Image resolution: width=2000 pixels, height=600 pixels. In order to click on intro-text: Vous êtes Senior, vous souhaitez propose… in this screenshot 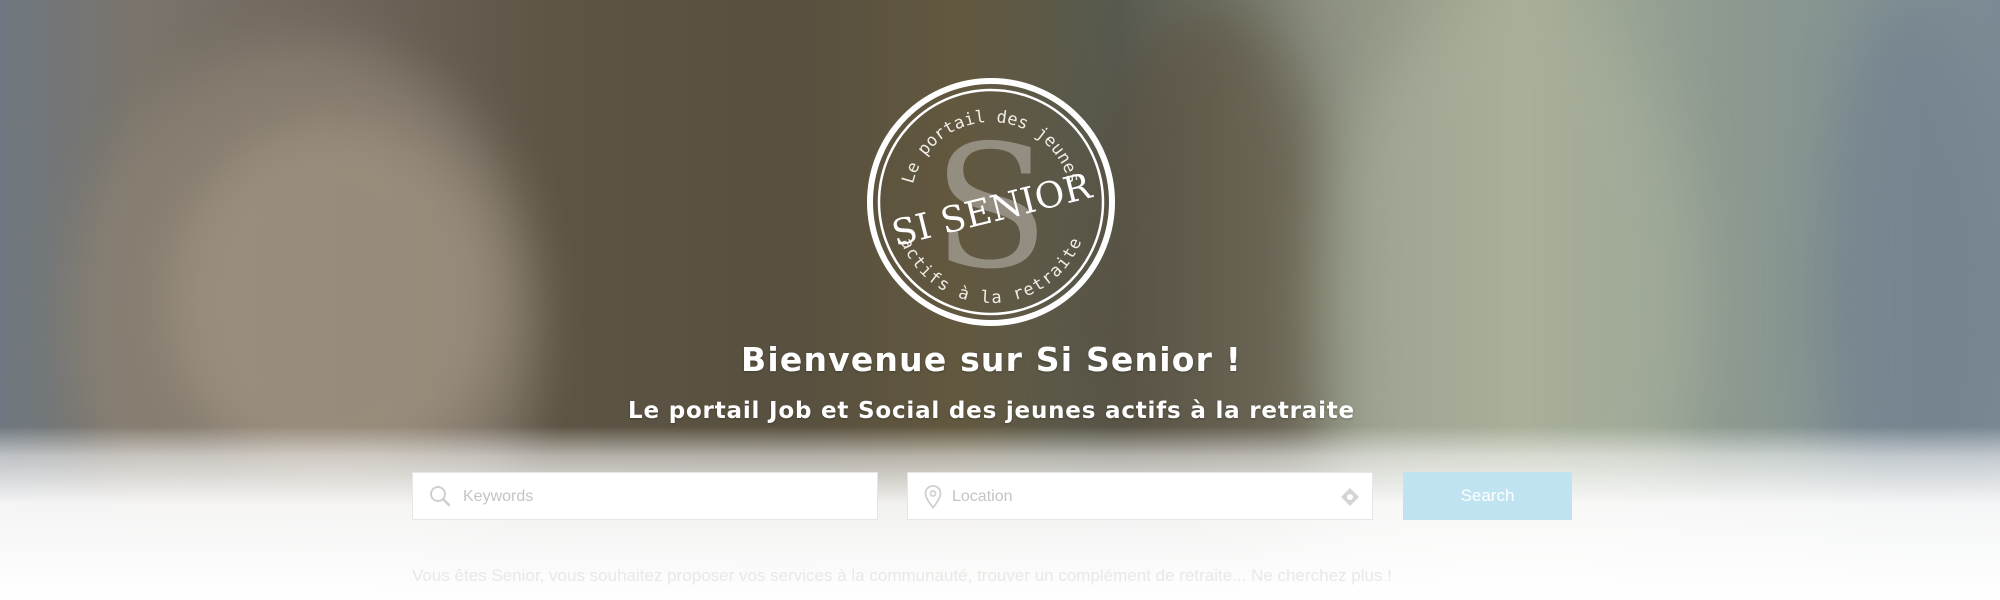, I will do `click(902, 575)`.